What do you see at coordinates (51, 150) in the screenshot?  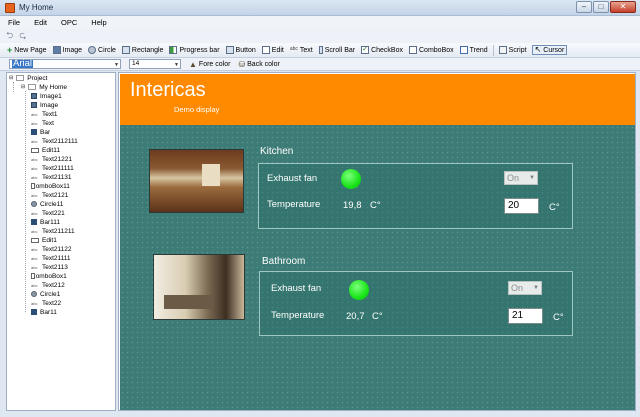 I see `tree-item-label: Edit11` at bounding box center [51, 150].